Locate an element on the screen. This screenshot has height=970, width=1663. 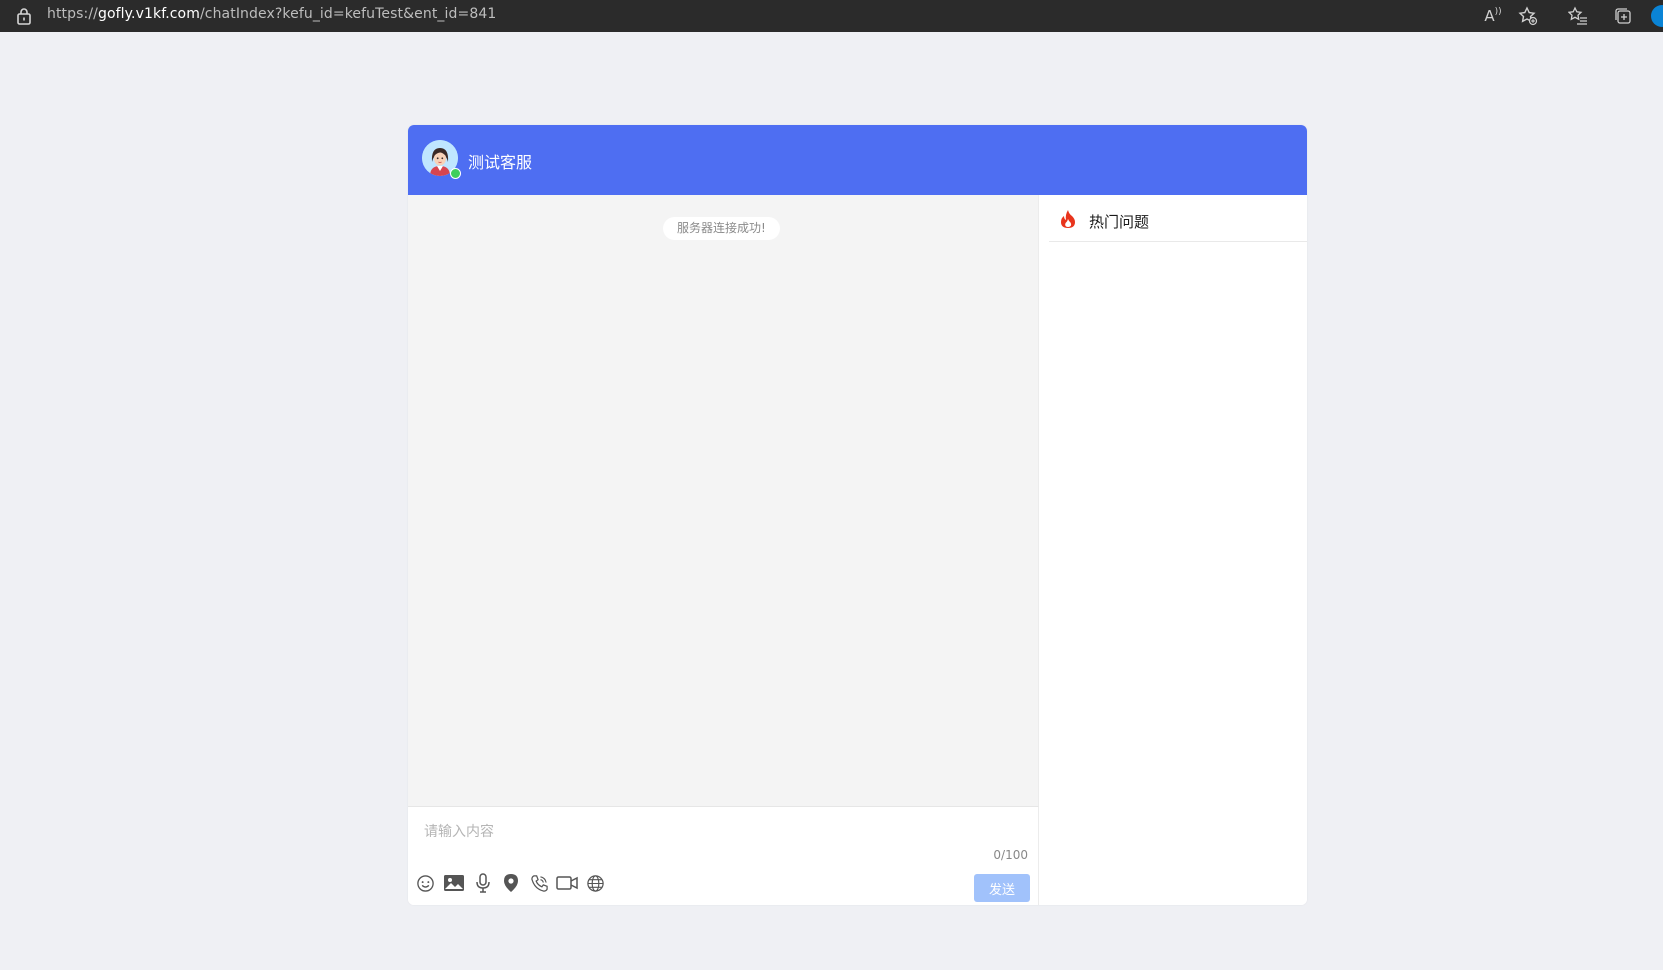
phone-icon is located at coordinates (539, 883).